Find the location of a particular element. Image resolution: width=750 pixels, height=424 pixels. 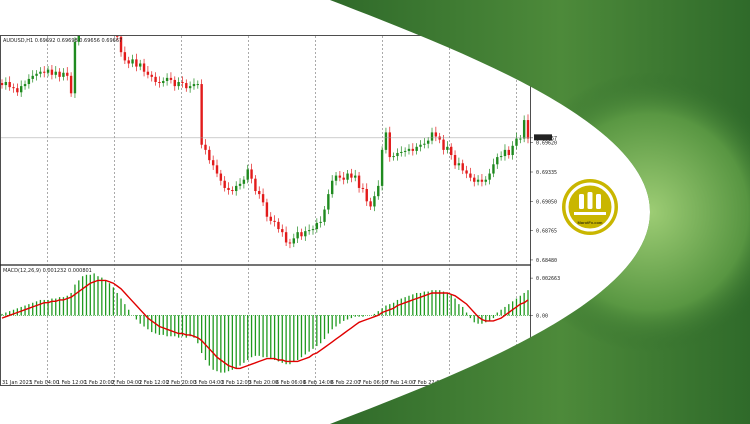

time-tick-label: 2 Feb 04:00 is located at coordinates (127, 383).